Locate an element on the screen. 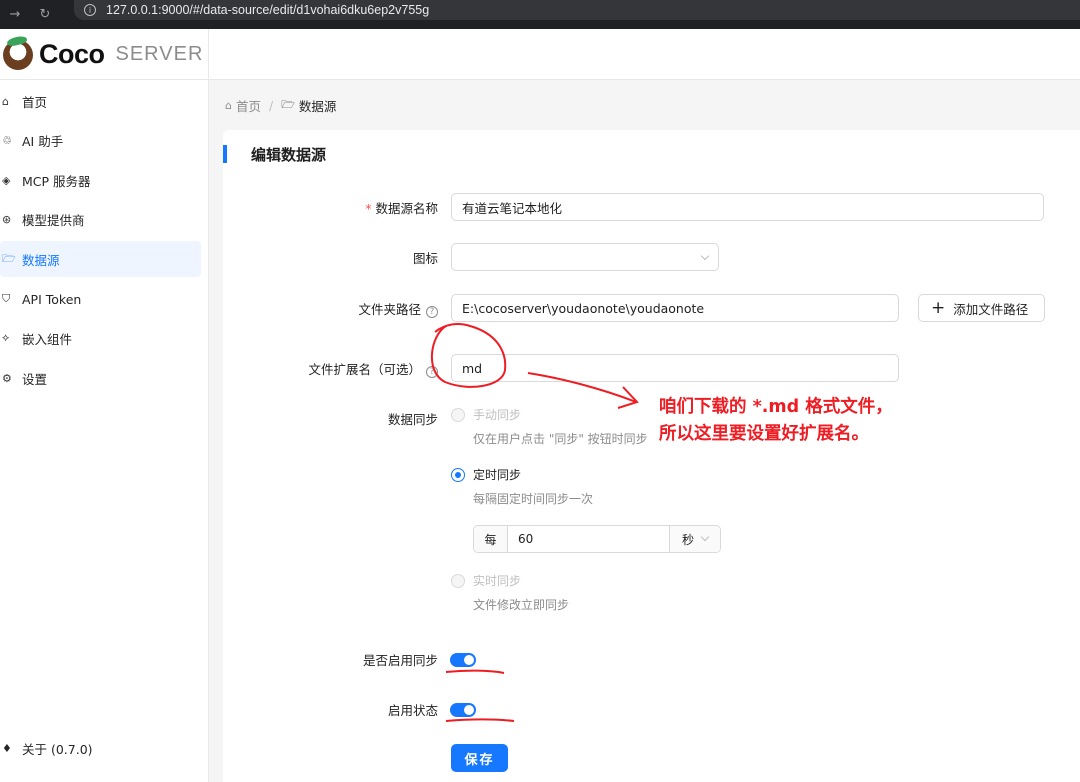 Image resolution: width=1080 pixels, height=782 pixels. sync-interval-input: 每 60 秒 is located at coordinates (597, 539).